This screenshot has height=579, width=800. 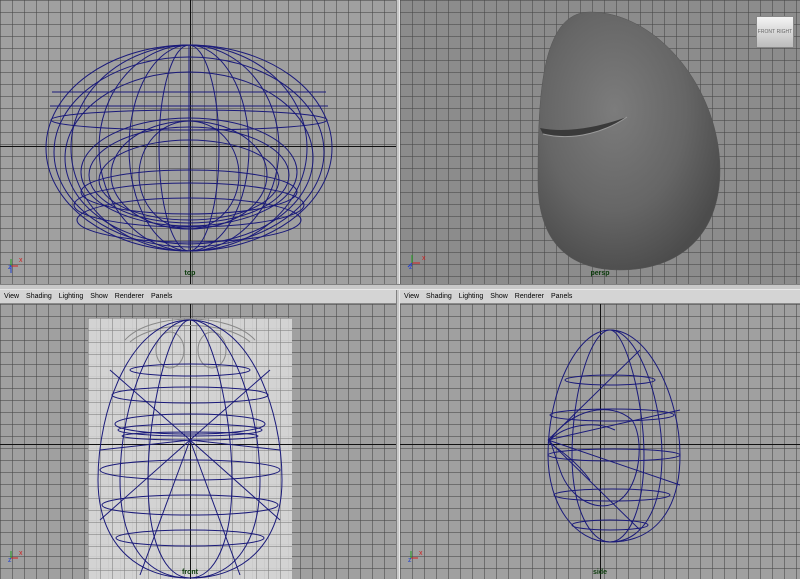 What do you see at coordinates (190, 273) in the screenshot?
I see `camera-label-top: top` at bounding box center [190, 273].